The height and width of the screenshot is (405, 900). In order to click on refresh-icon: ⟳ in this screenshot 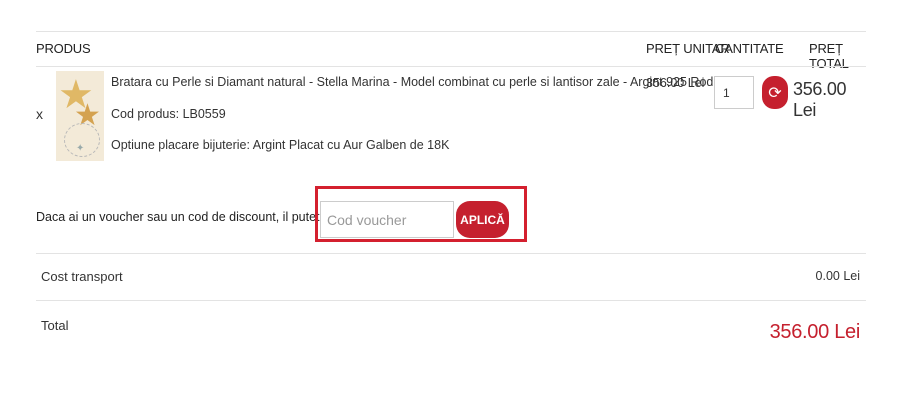, I will do `click(775, 93)`.